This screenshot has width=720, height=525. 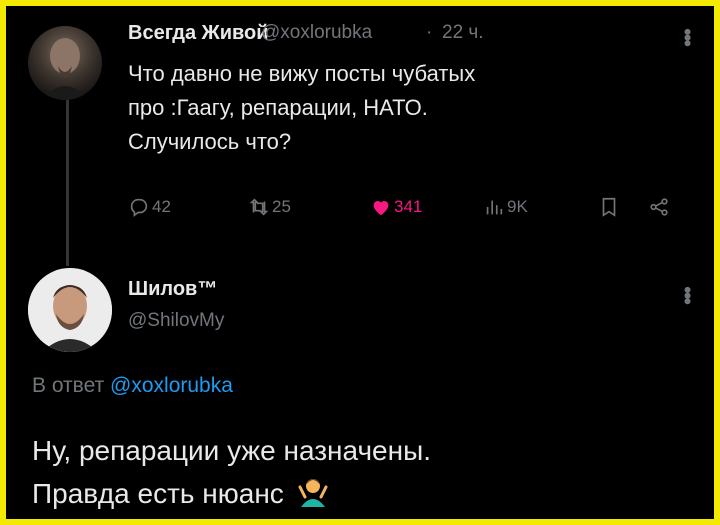 I want to click on retweet-button: 25, so click(x=269, y=207).